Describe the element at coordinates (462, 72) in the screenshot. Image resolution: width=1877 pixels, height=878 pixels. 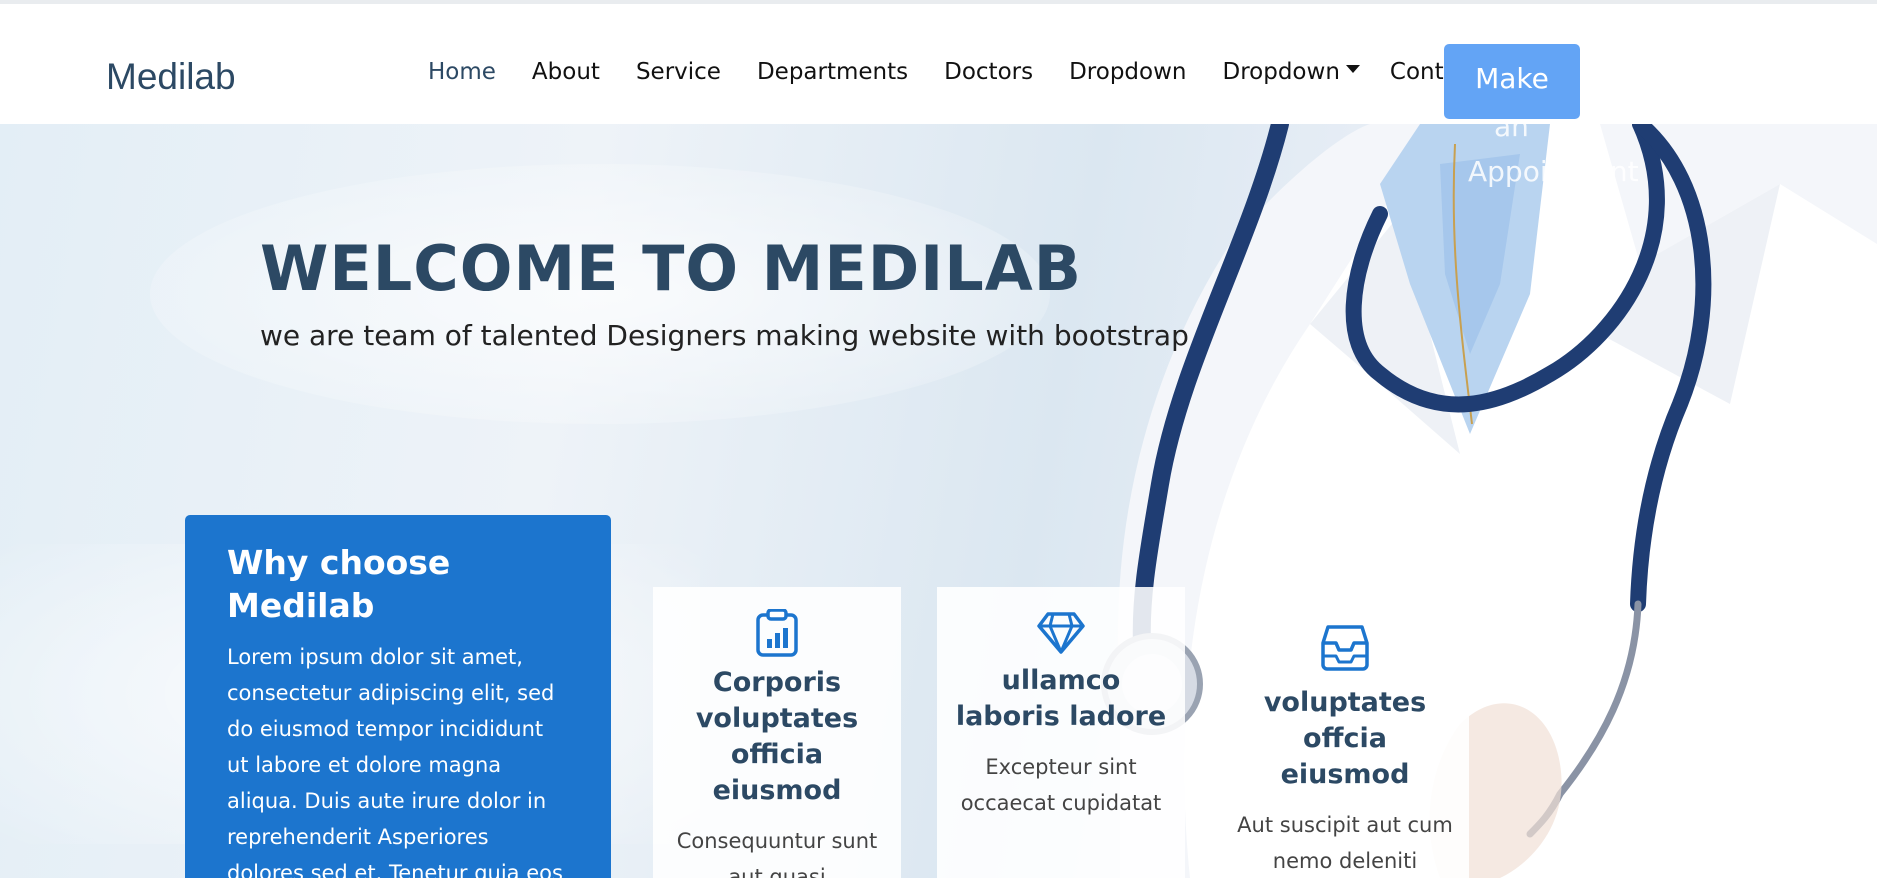
I see `nav-link-home: Home` at that location.